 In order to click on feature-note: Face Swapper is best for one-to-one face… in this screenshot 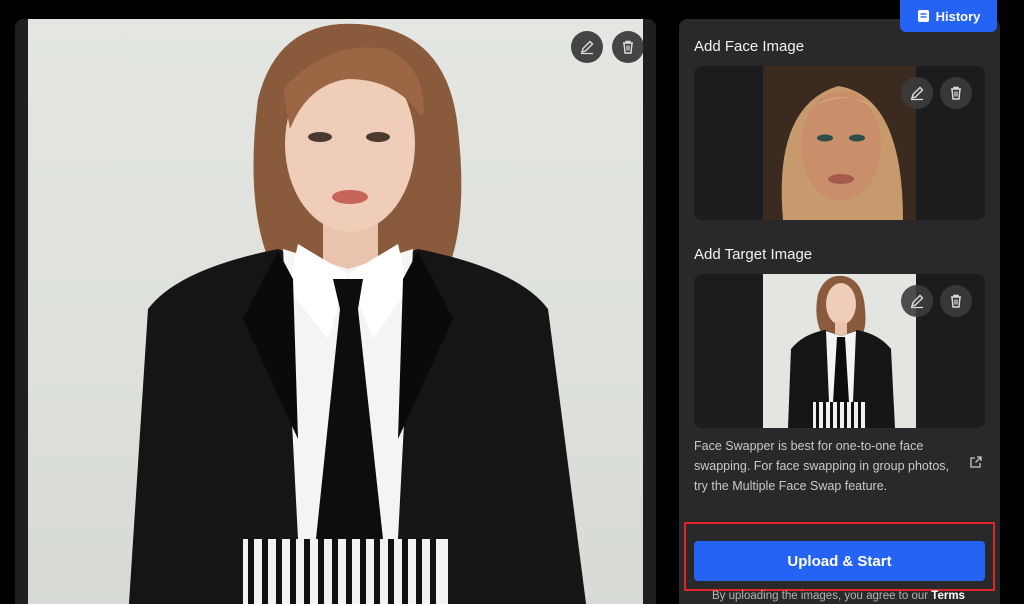, I will do `click(822, 466)`.